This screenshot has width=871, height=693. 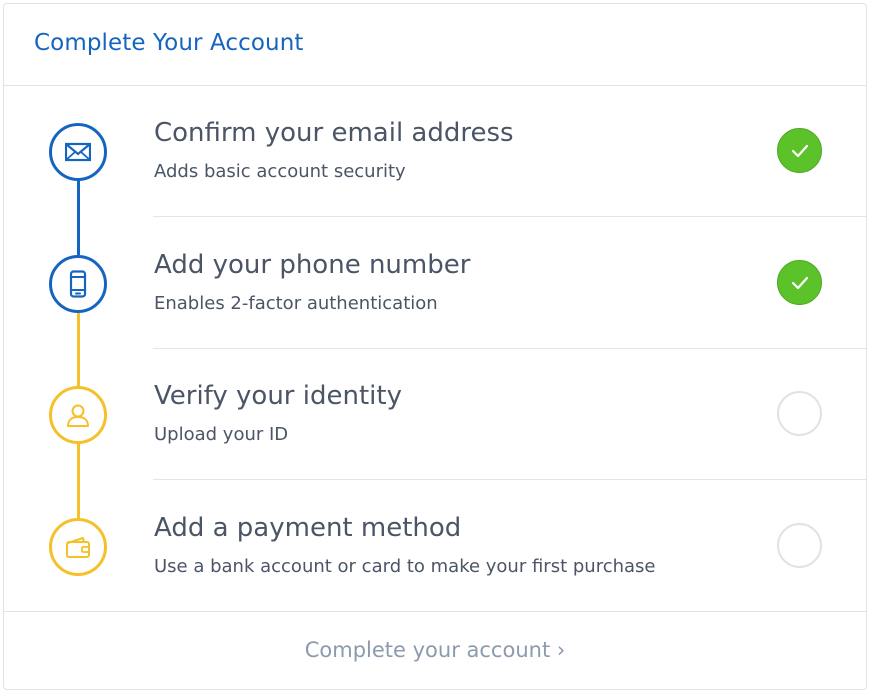 I want to click on user-icon, so click(x=78, y=415).